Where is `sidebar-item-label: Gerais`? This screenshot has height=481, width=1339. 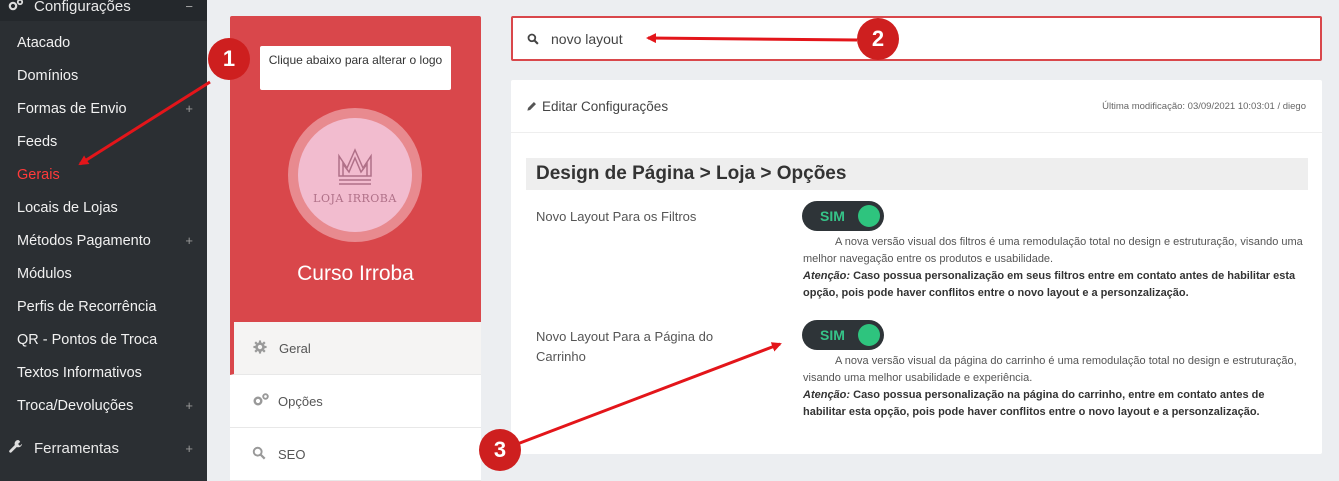 sidebar-item-label: Gerais is located at coordinates (38, 174).